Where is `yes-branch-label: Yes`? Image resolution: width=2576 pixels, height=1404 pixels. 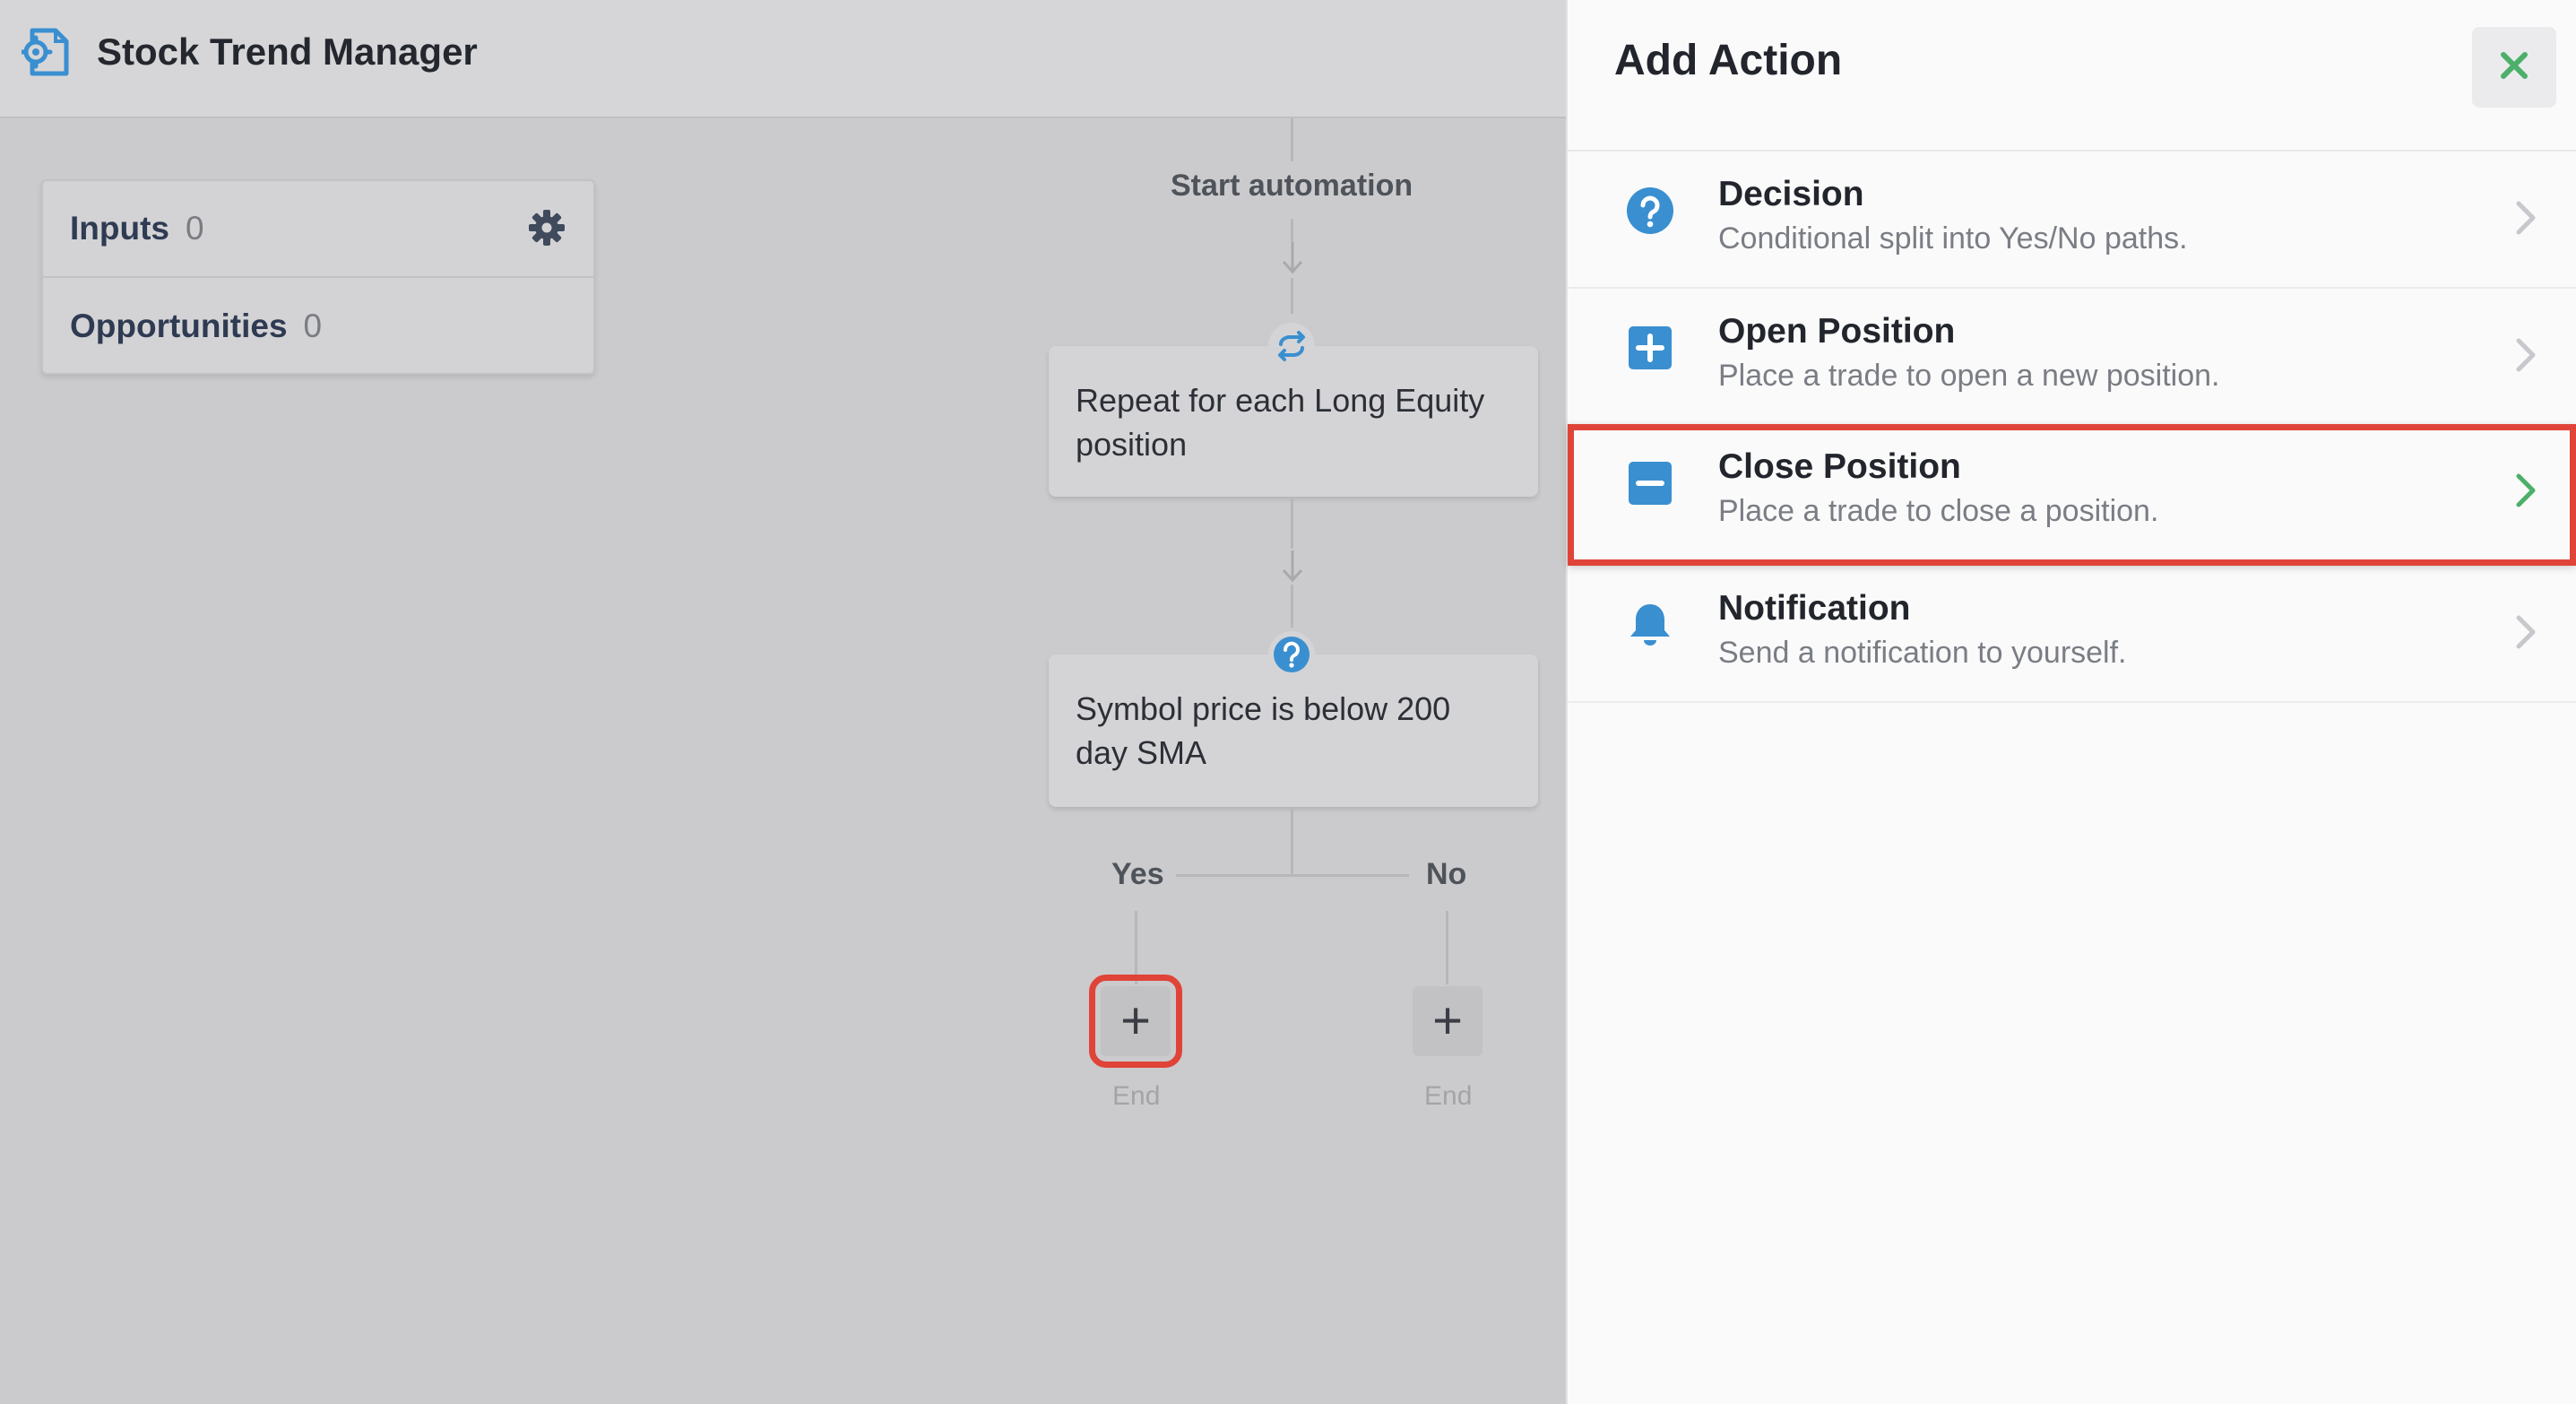 yes-branch-label: Yes is located at coordinates (1137, 874).